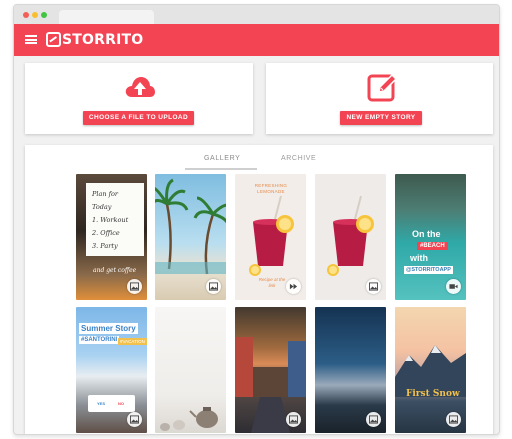 Image resolution: width=512 pixels, height=439 pixels. I want to click on cloud-upload-icon, so click(140, 87).